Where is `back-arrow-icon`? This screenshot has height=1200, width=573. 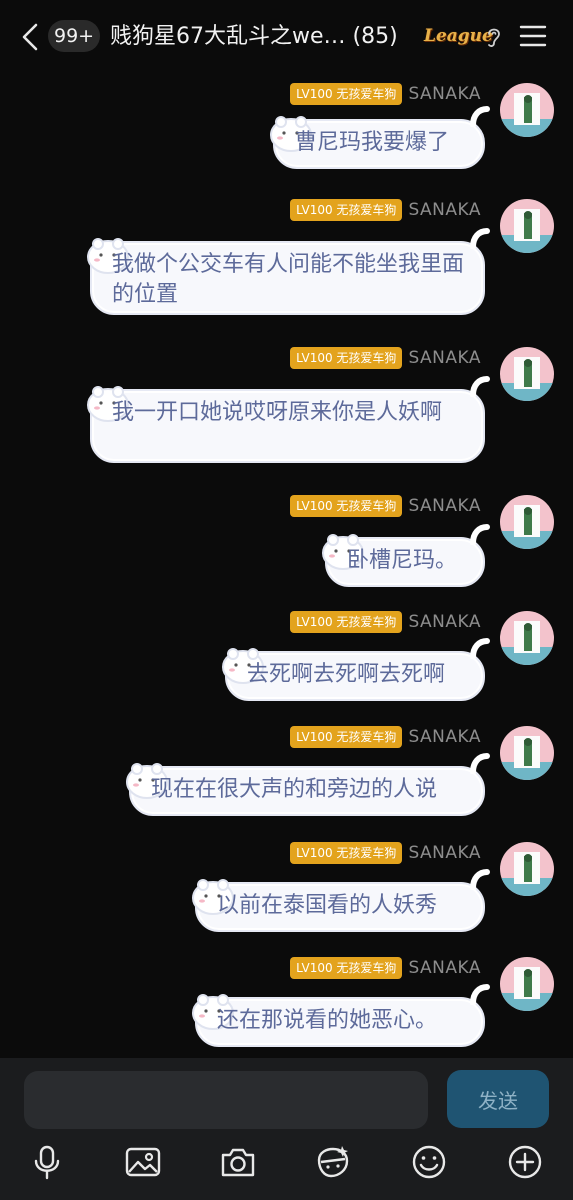 back-arrow-icon is located at coordinates (30, 37).